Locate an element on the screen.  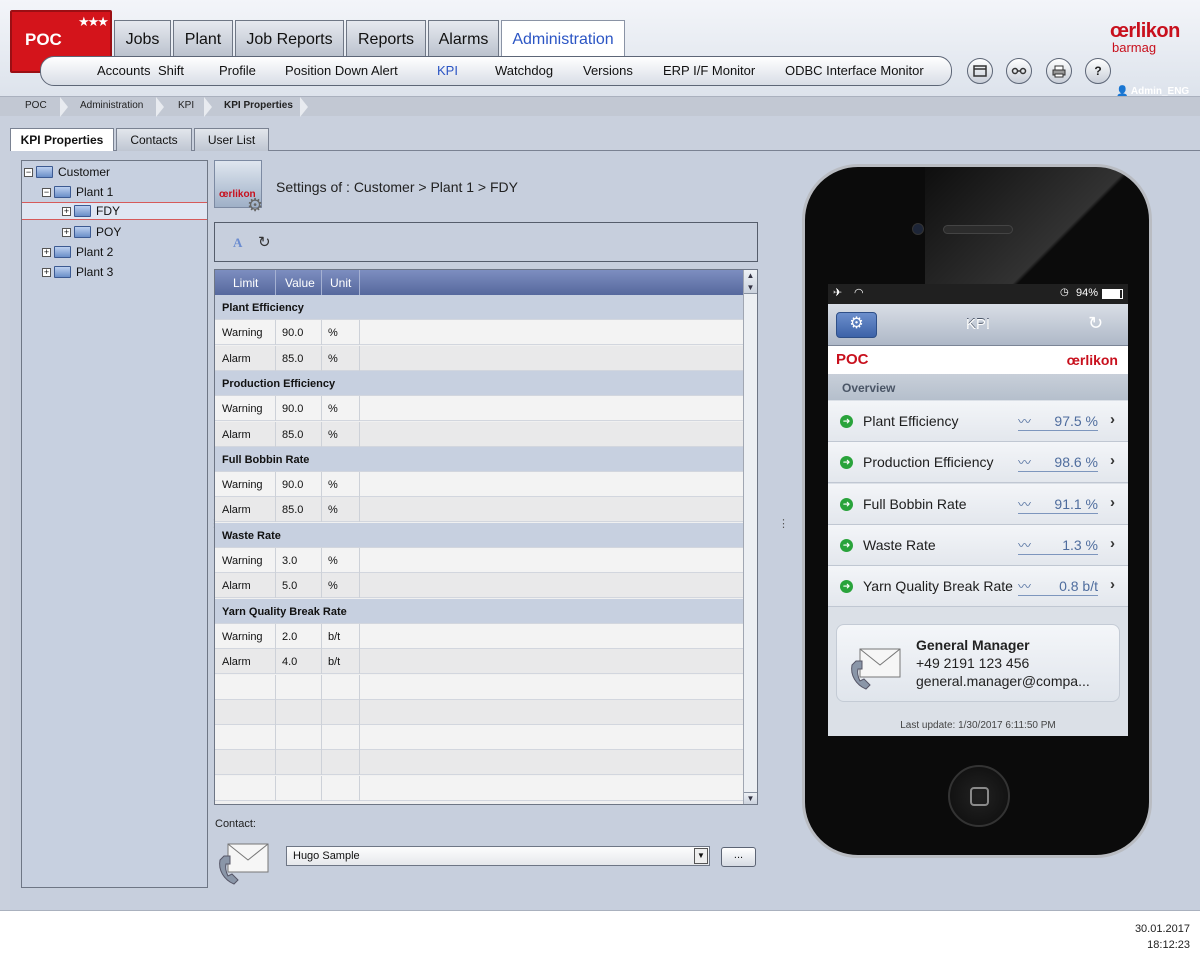
tree-node-poy: + POY is located at coordinates (91, 232).